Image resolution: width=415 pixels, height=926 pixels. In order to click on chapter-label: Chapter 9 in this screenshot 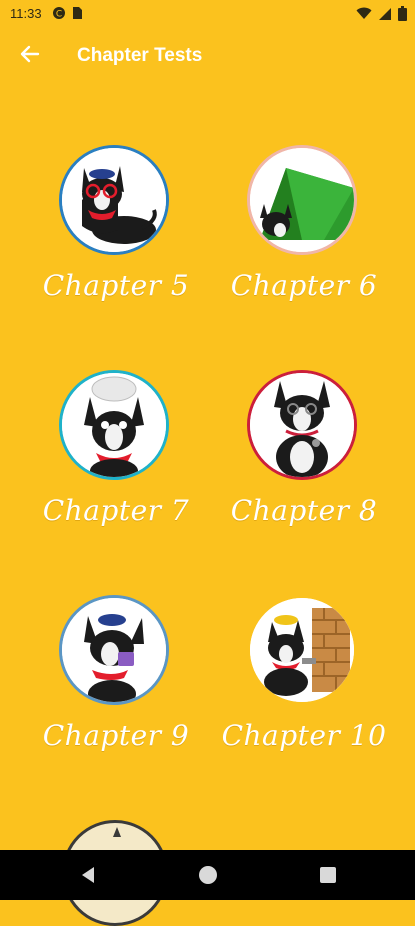, I will do `click(116, 735)`.